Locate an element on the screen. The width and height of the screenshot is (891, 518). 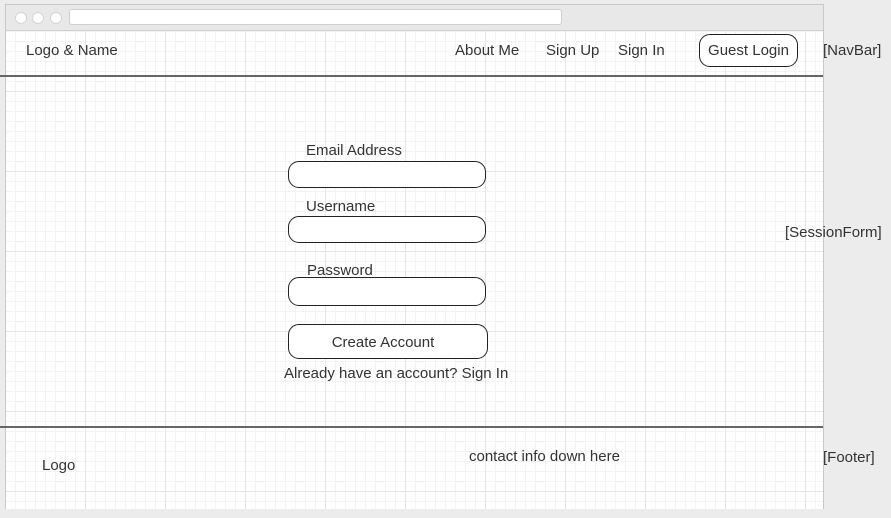
guest-login-label: Guest Login is located at coordinates (748, 50).